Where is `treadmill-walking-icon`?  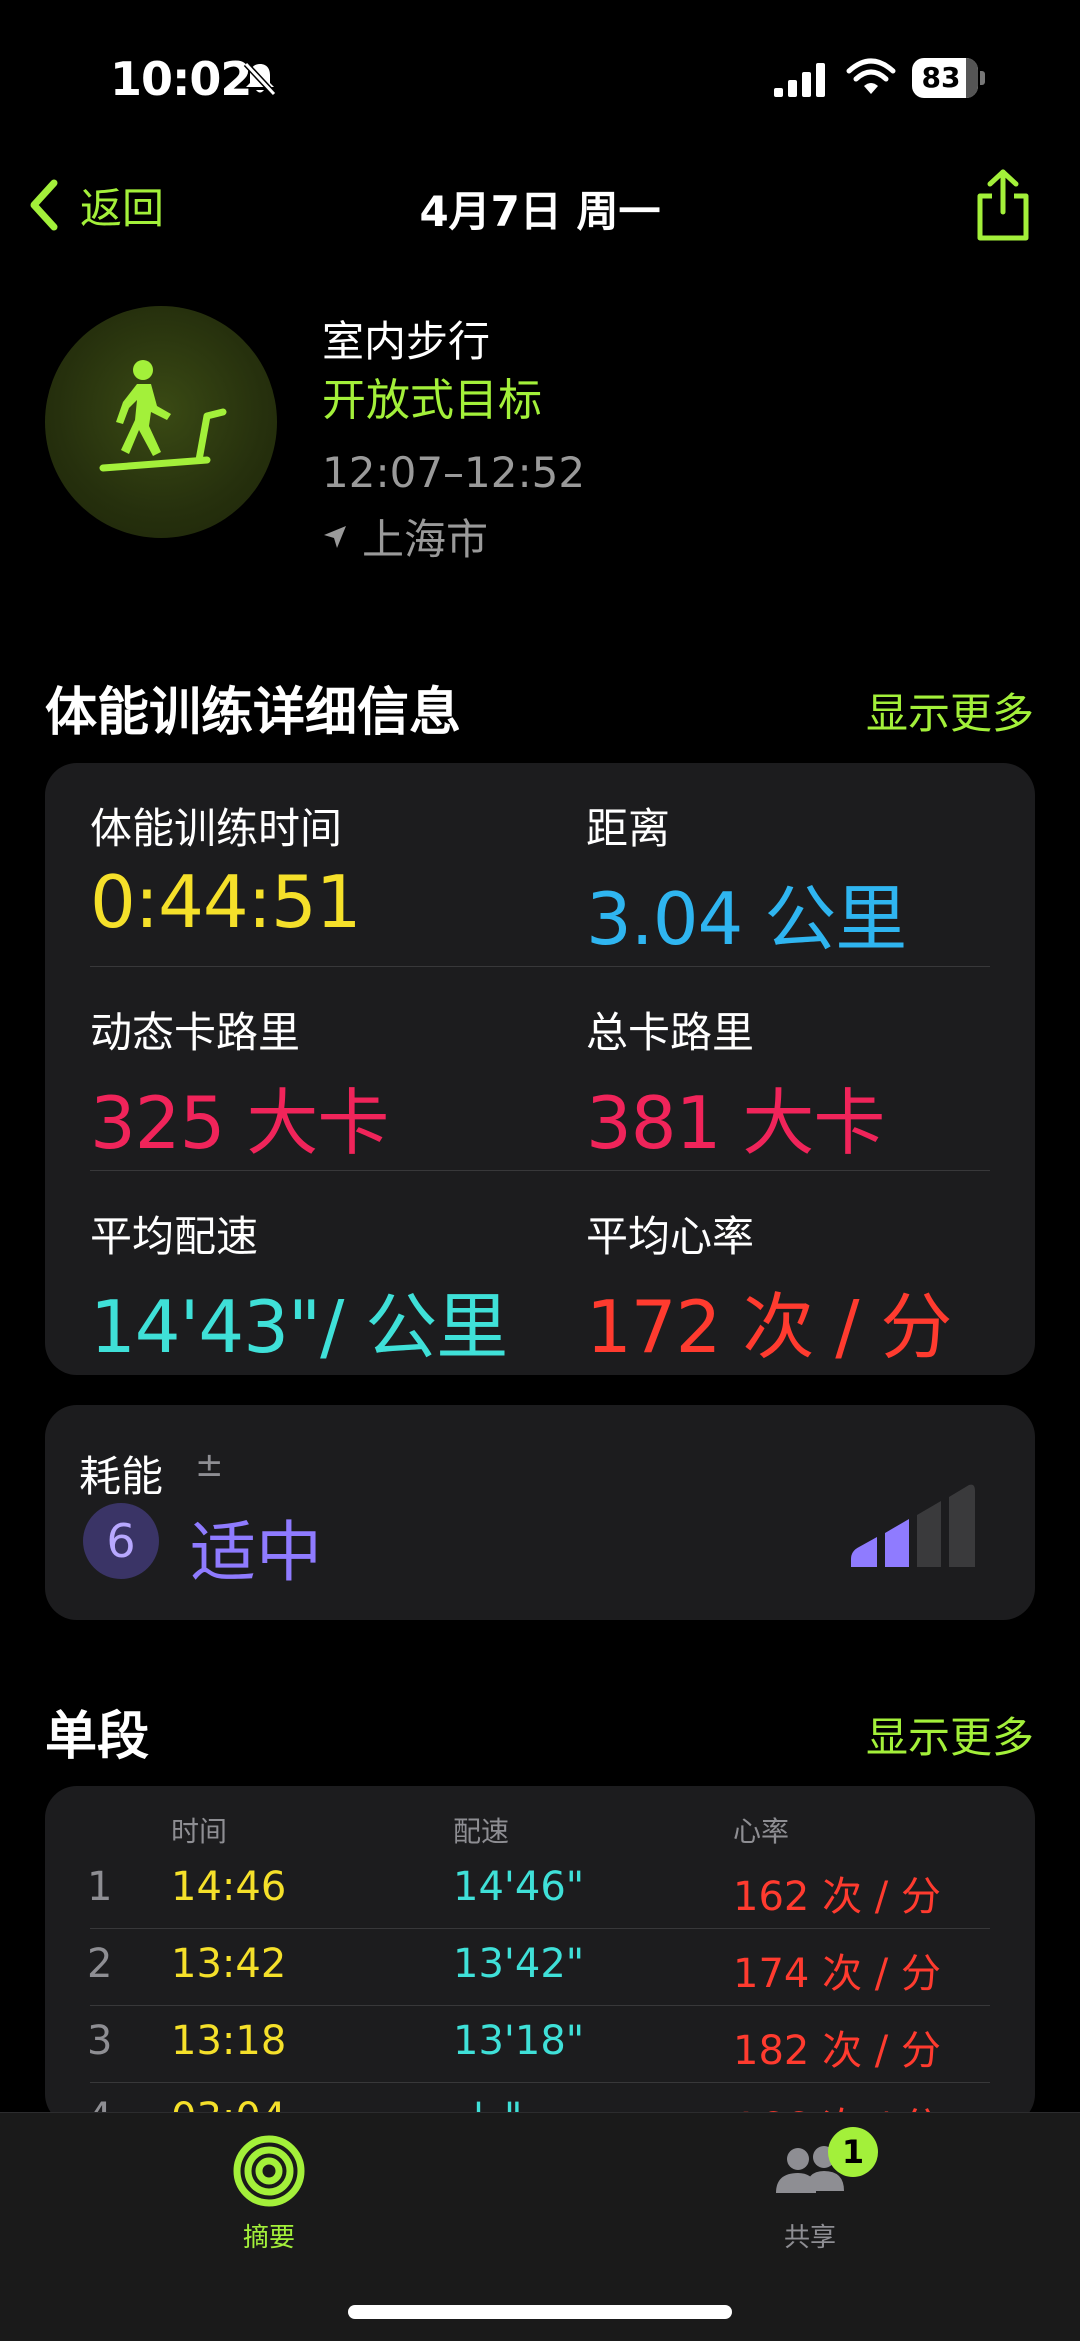 treadmill-walking-icon is located at coordinates (163, 416).